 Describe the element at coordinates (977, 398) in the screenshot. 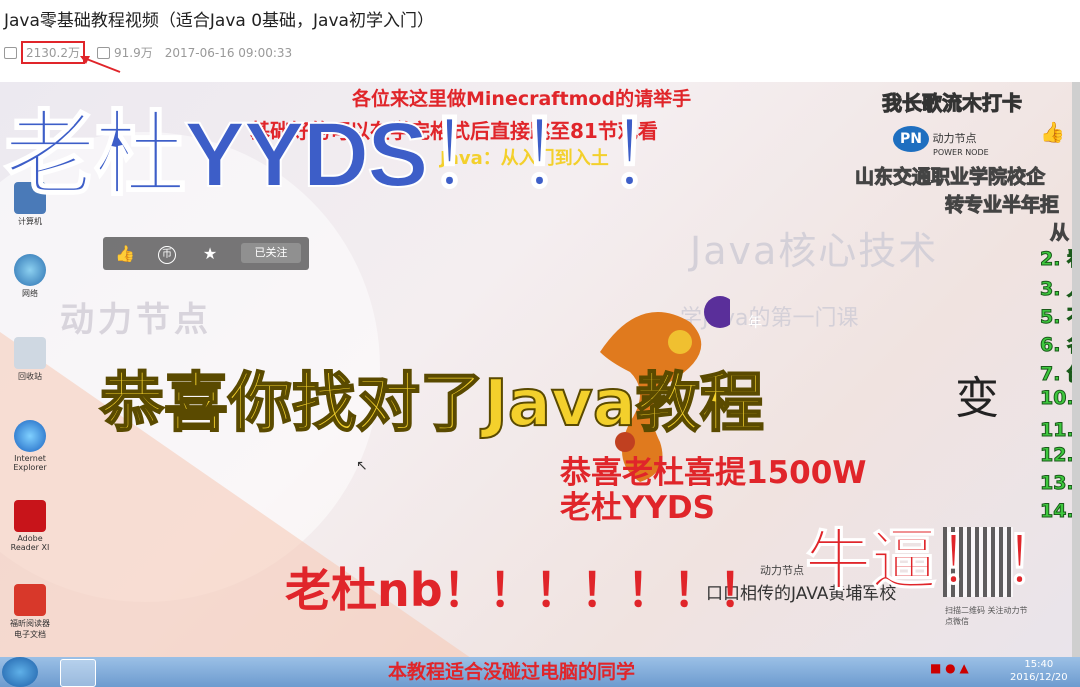

I see `bian-char: 变` at that location.